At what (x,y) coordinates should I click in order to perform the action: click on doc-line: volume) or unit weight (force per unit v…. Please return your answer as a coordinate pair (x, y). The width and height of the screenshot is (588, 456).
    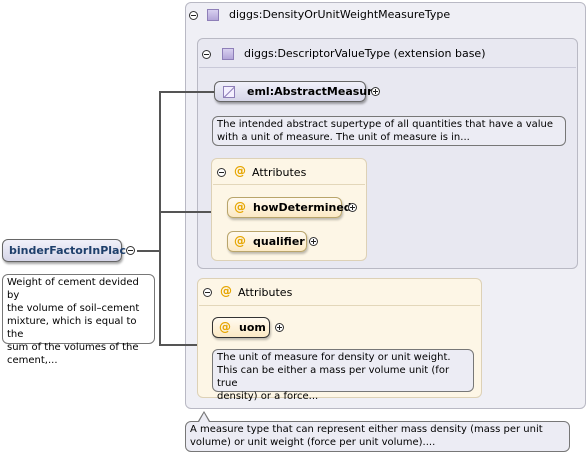
    Looking at the image, I should click on (313, 442).